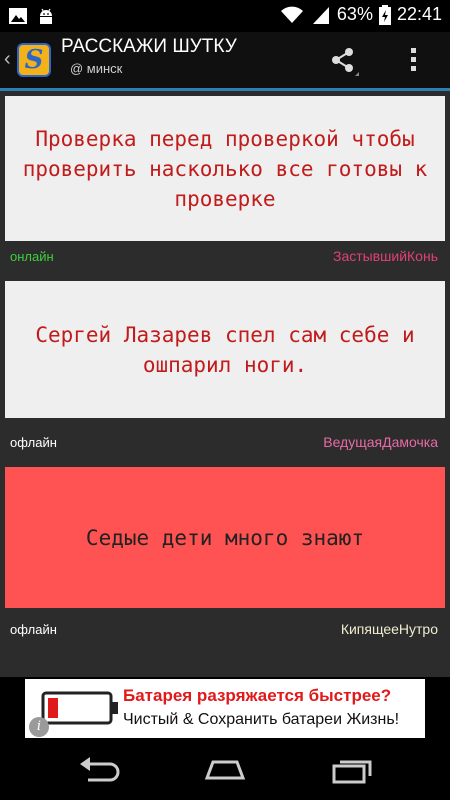  Describe the element at coordinates (18, 16) in the screenshot. I see `image-icon` at that location.